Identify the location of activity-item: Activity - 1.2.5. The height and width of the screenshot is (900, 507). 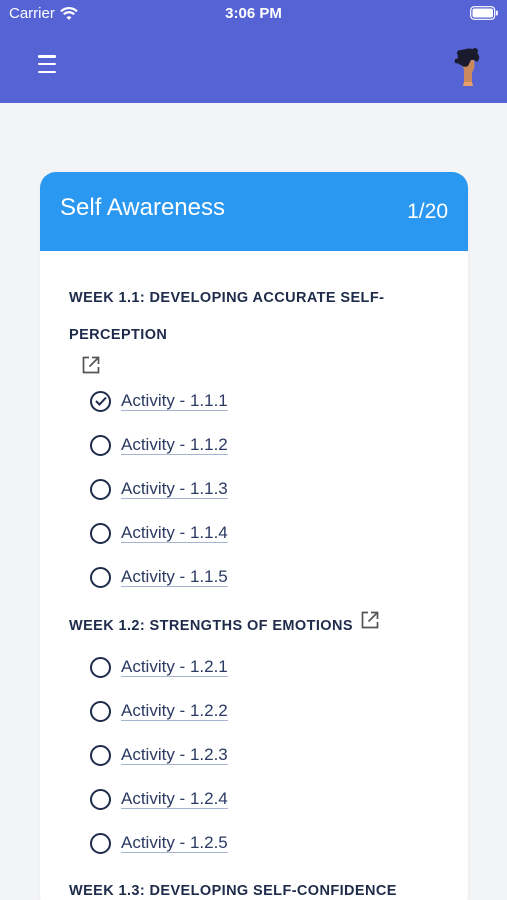
(159, 843).